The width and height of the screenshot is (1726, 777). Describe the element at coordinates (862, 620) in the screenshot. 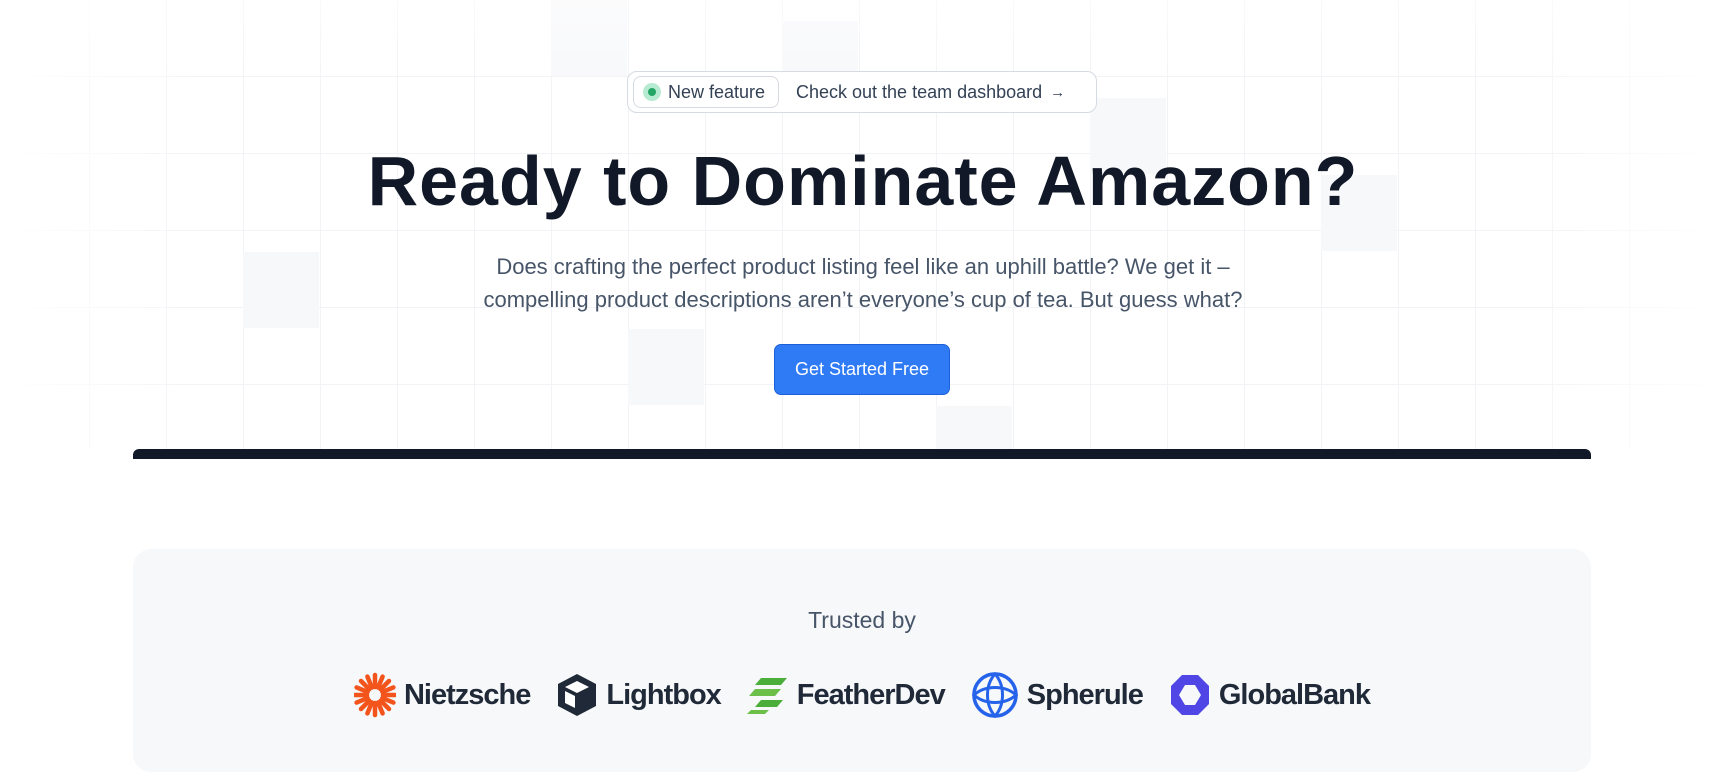

I see `trusted-by-title: Trusted by` at that location.